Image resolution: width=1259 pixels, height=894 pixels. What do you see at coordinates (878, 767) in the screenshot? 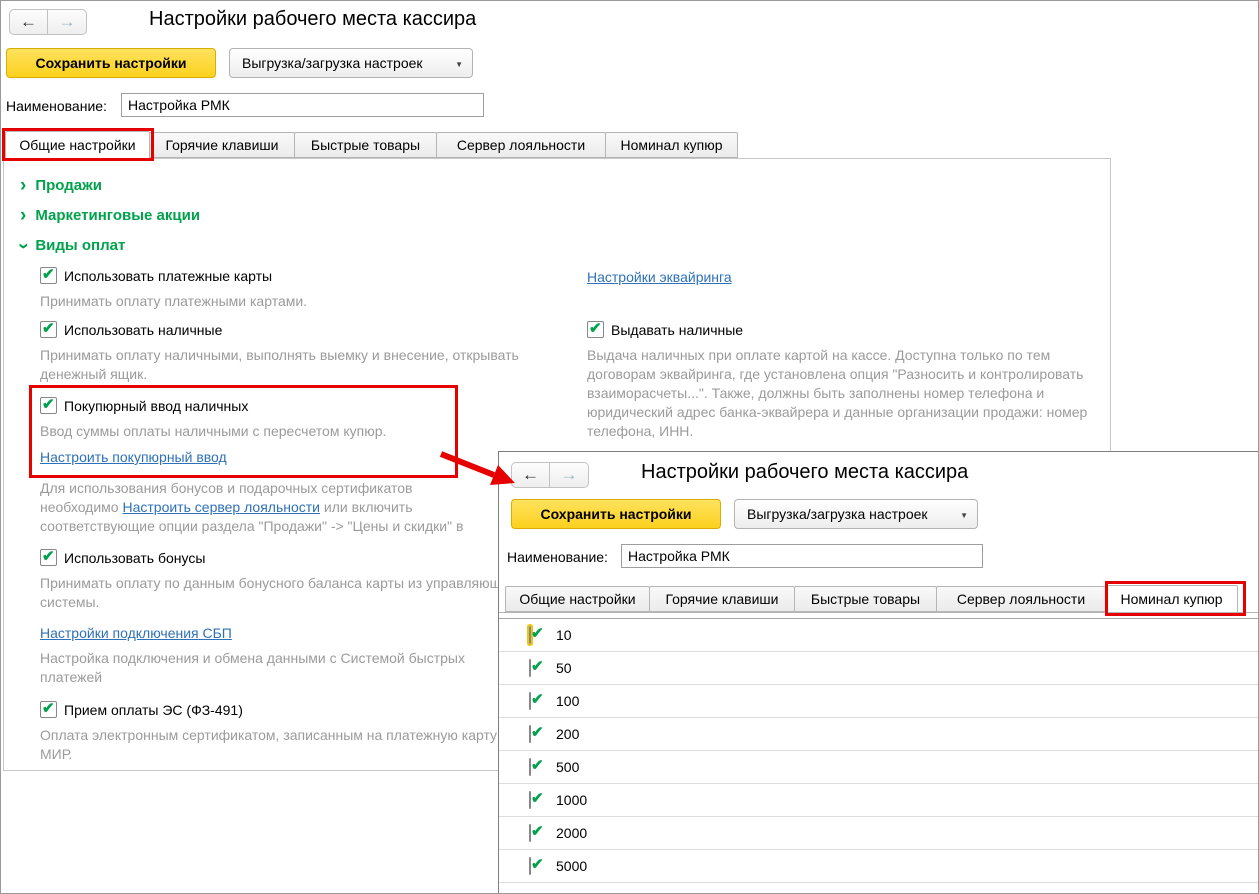
I see `table-row: 500` at bounding box center [878, 767].